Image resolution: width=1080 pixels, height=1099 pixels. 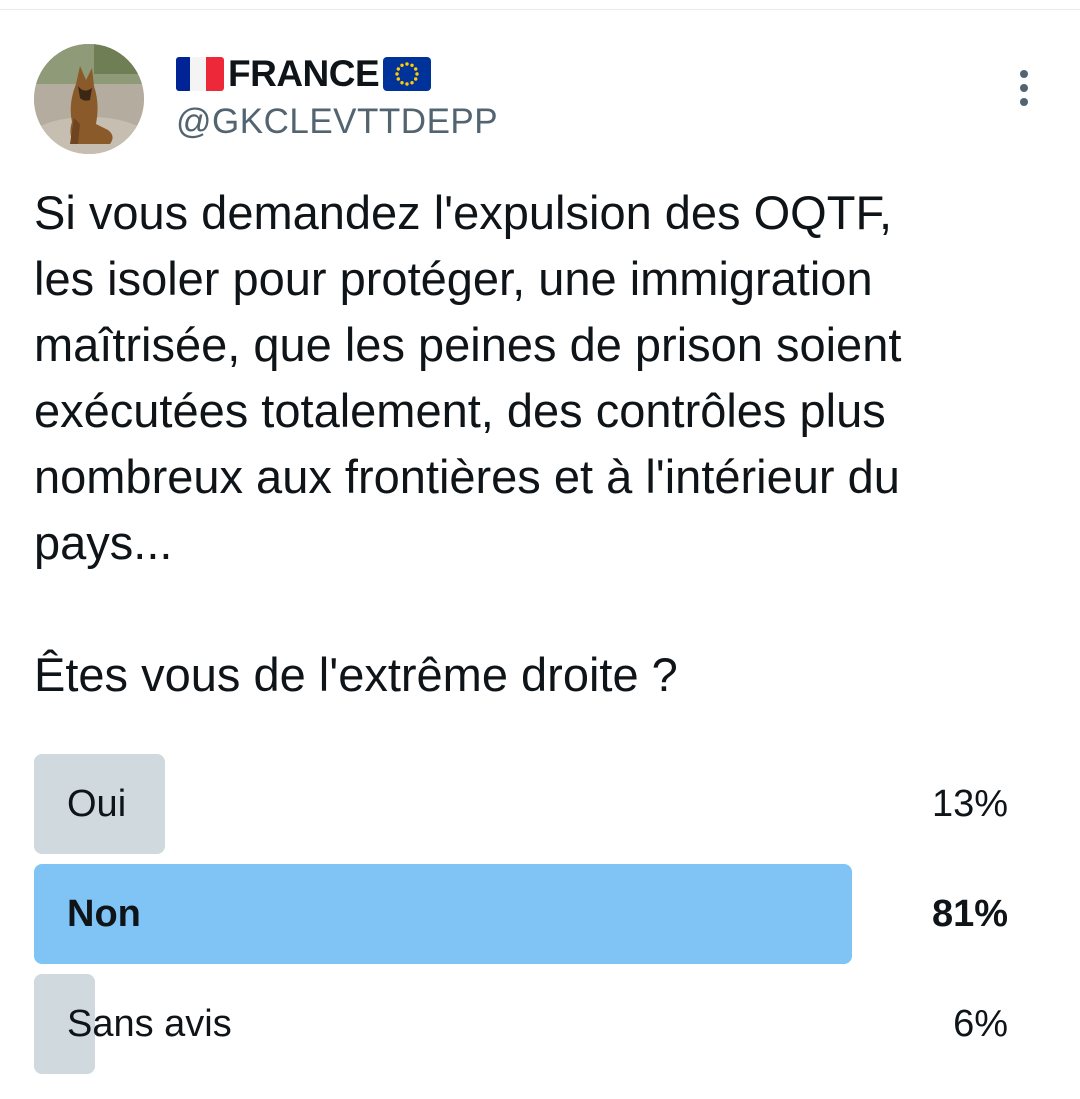 What do you see at coordinates (539, 1024) in the screenshot?
I see `poll-option-sans-avis: Sans avis 6%` at bounding box center [539, 1024].